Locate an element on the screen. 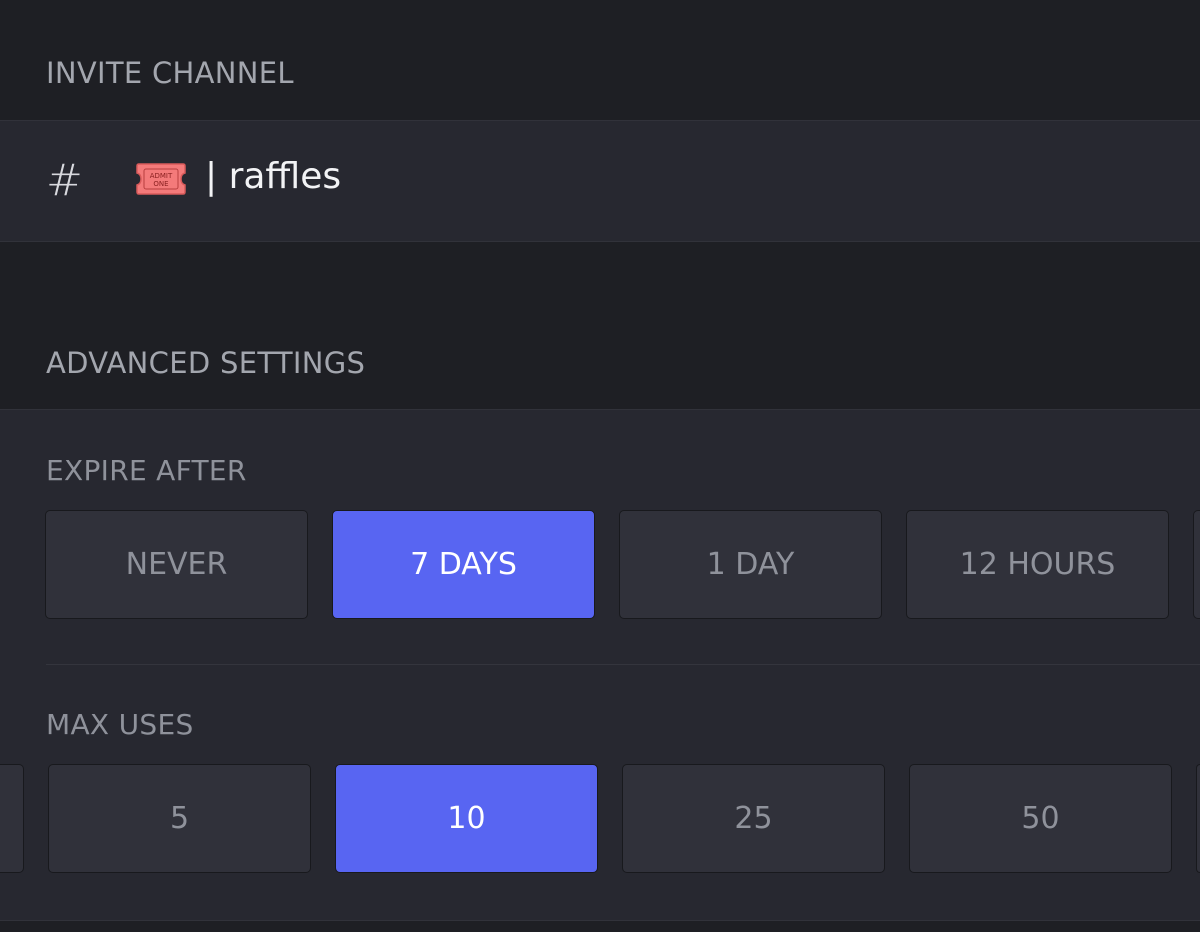 This screenshot has width=1200, height=932. expire-option-7-days: 7 DAYS is located at coordinates (463, 564).